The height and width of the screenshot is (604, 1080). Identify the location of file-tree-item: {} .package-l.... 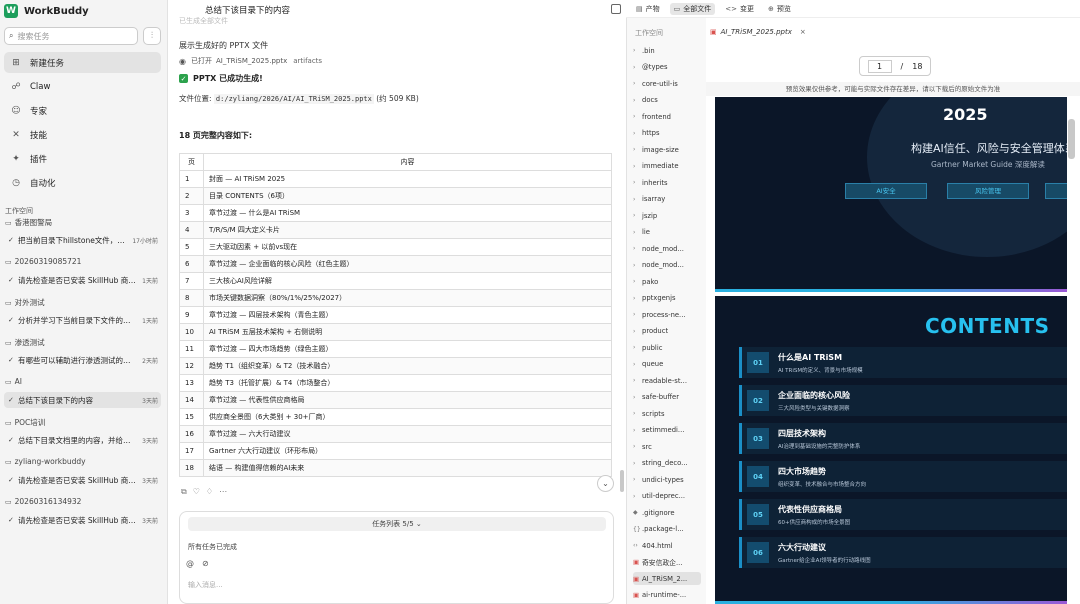
(667, 529).